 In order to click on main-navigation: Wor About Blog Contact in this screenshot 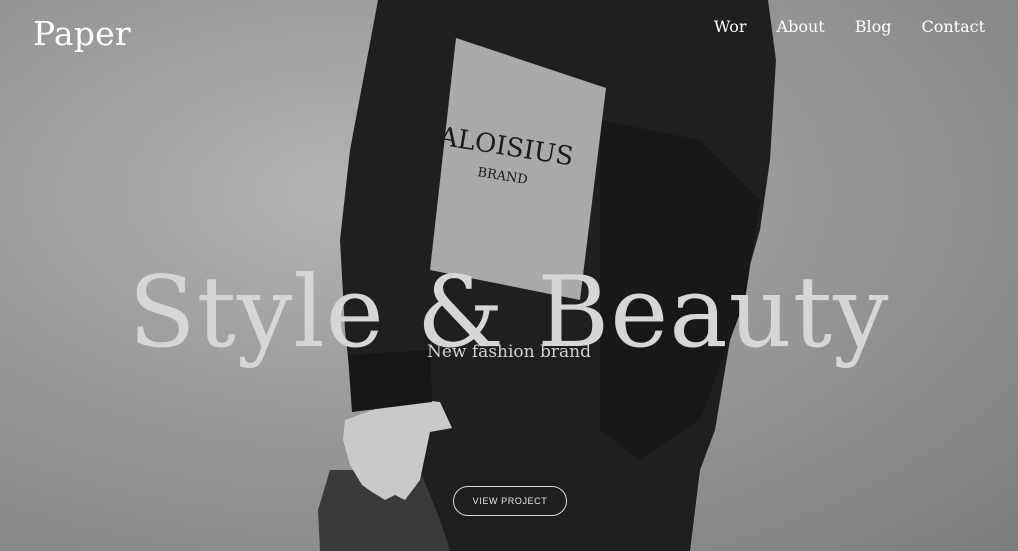, I will do `click(849, 26)`.